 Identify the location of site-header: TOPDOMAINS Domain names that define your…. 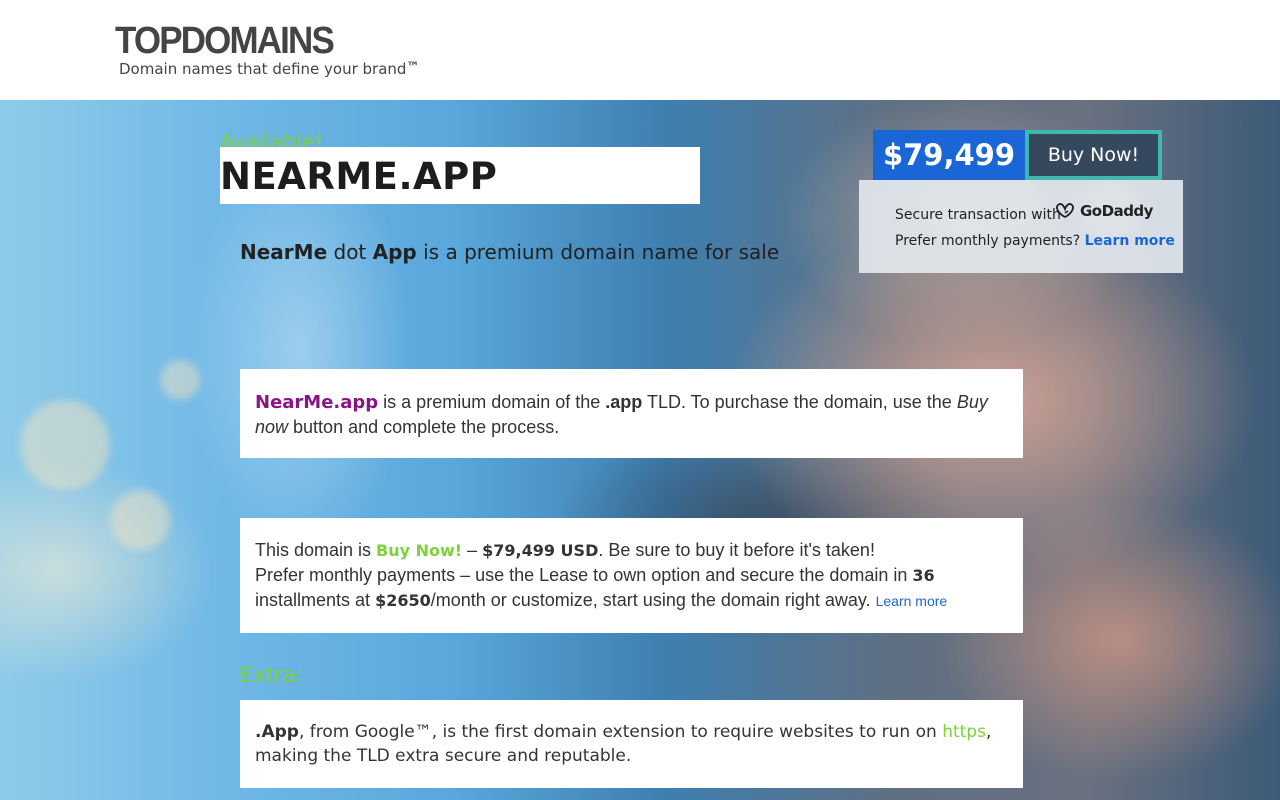
(640, 50).